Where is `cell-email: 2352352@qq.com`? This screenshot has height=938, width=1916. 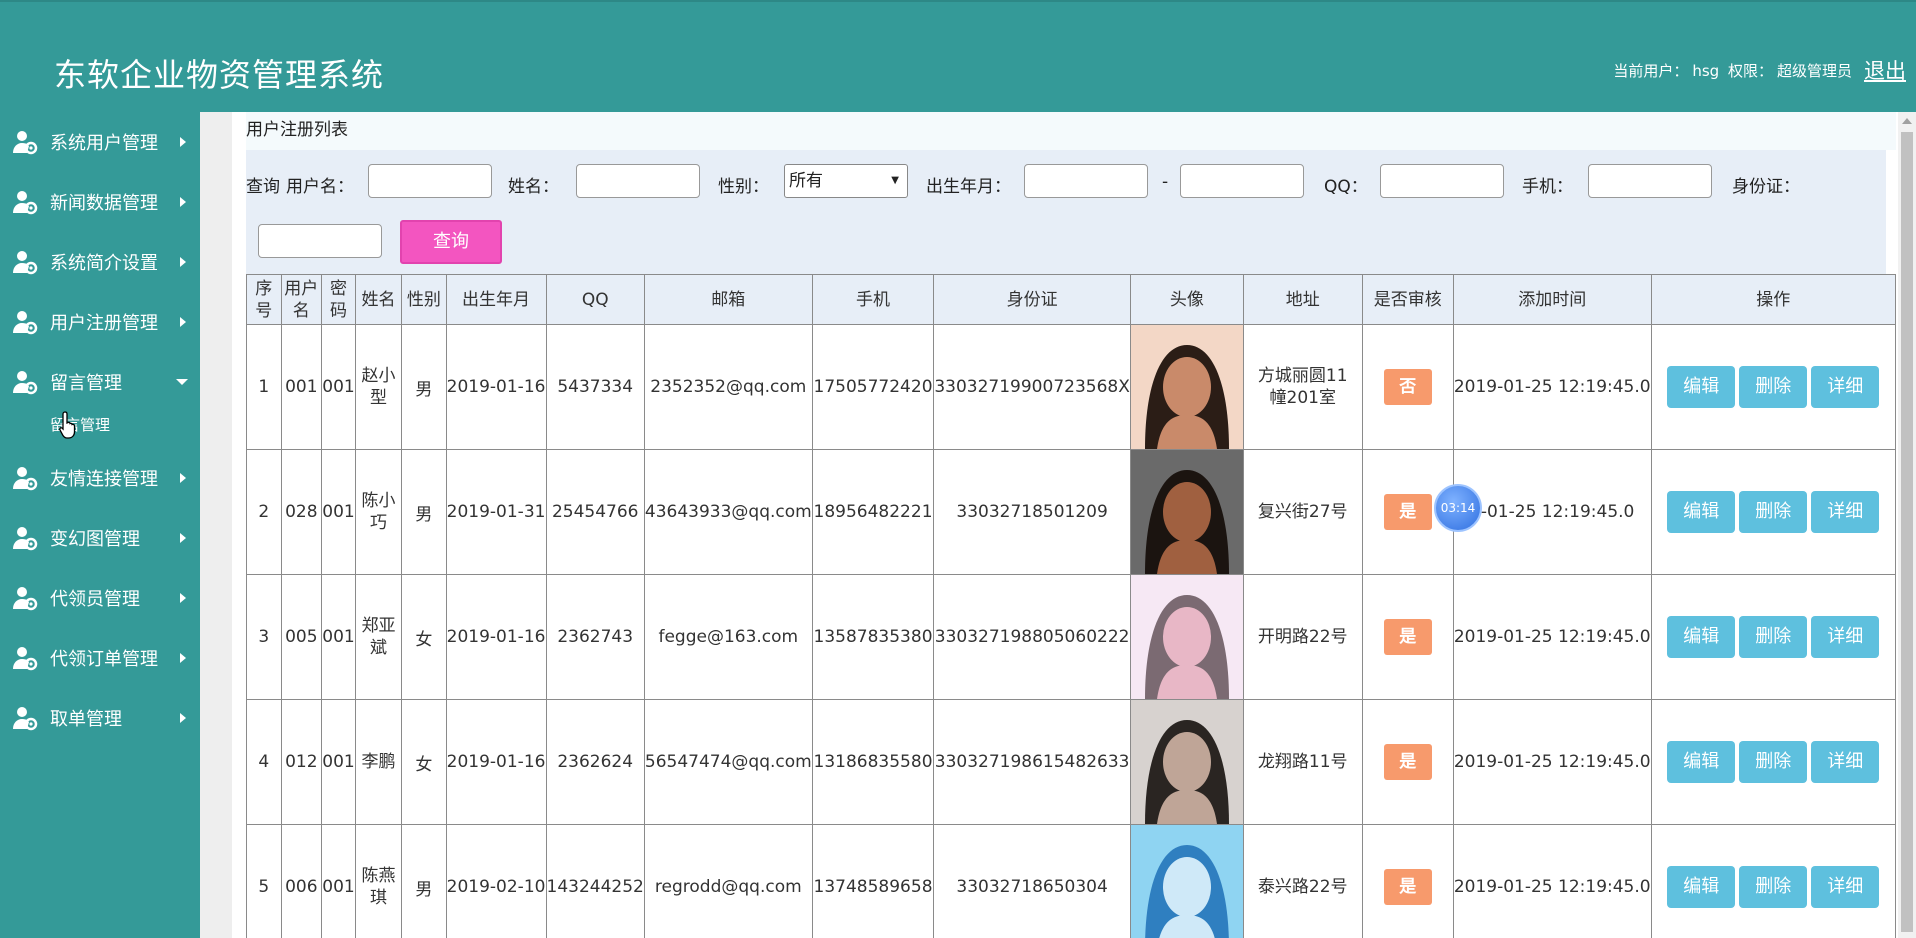 cell-email: 2352352@qq.com is located at coordinates (728, 387).